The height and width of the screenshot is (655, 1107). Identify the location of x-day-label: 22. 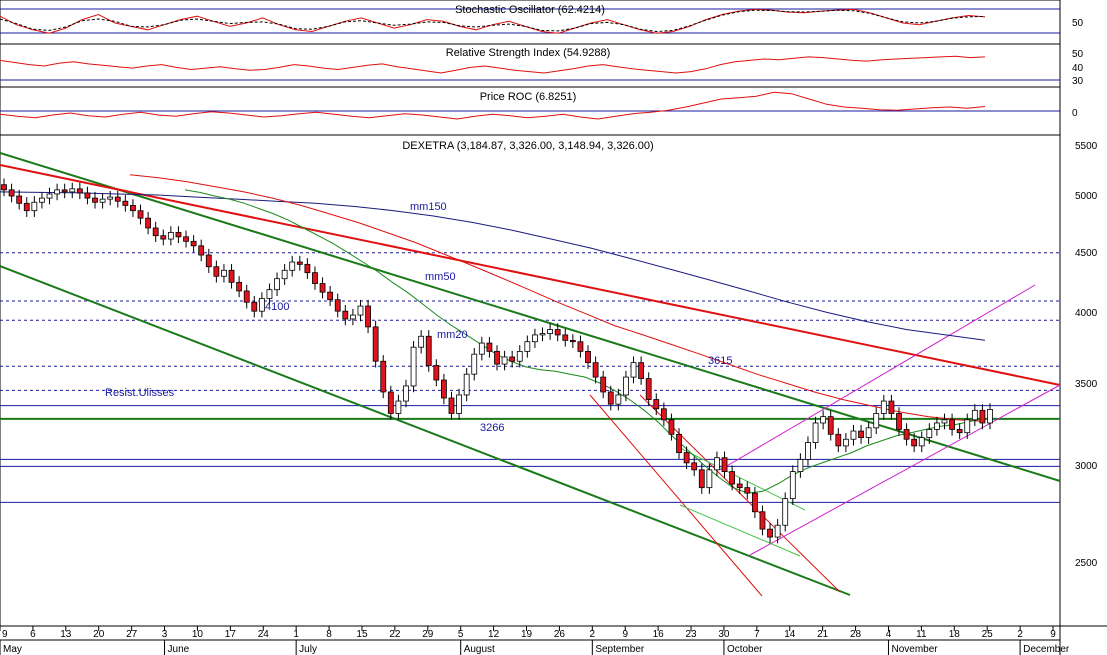
(395, 634).